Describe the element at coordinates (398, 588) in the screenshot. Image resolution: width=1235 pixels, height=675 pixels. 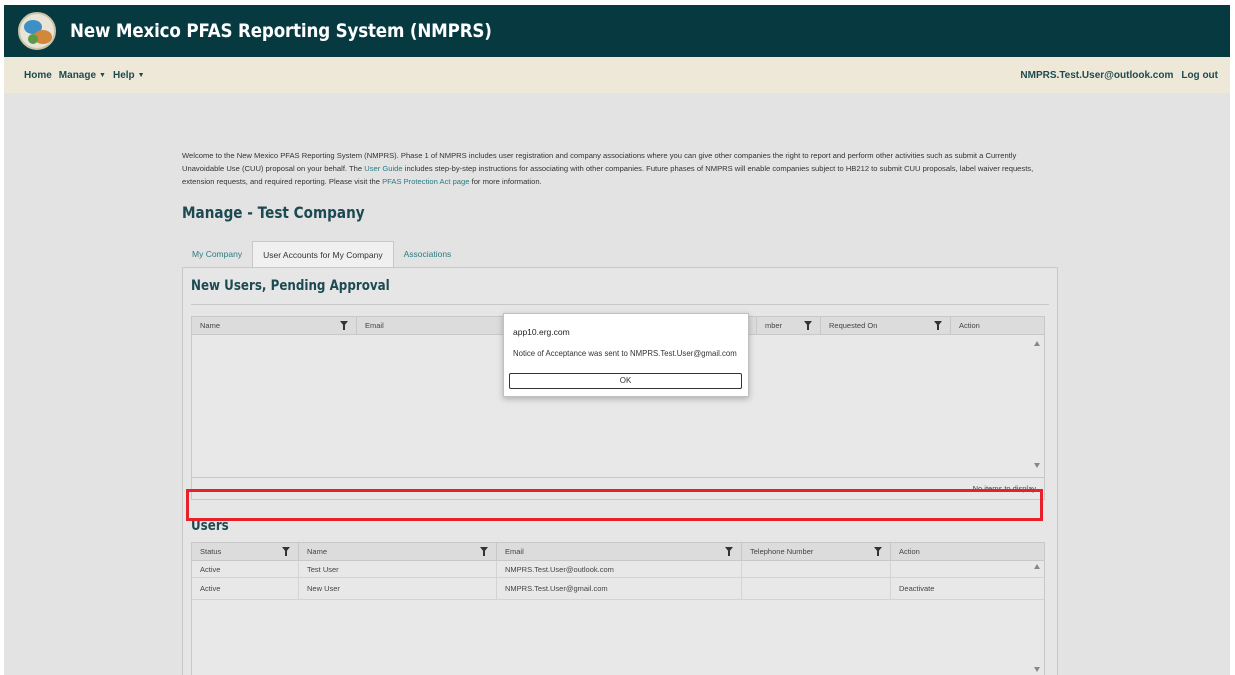
I see `cell-name: New User` at that location.